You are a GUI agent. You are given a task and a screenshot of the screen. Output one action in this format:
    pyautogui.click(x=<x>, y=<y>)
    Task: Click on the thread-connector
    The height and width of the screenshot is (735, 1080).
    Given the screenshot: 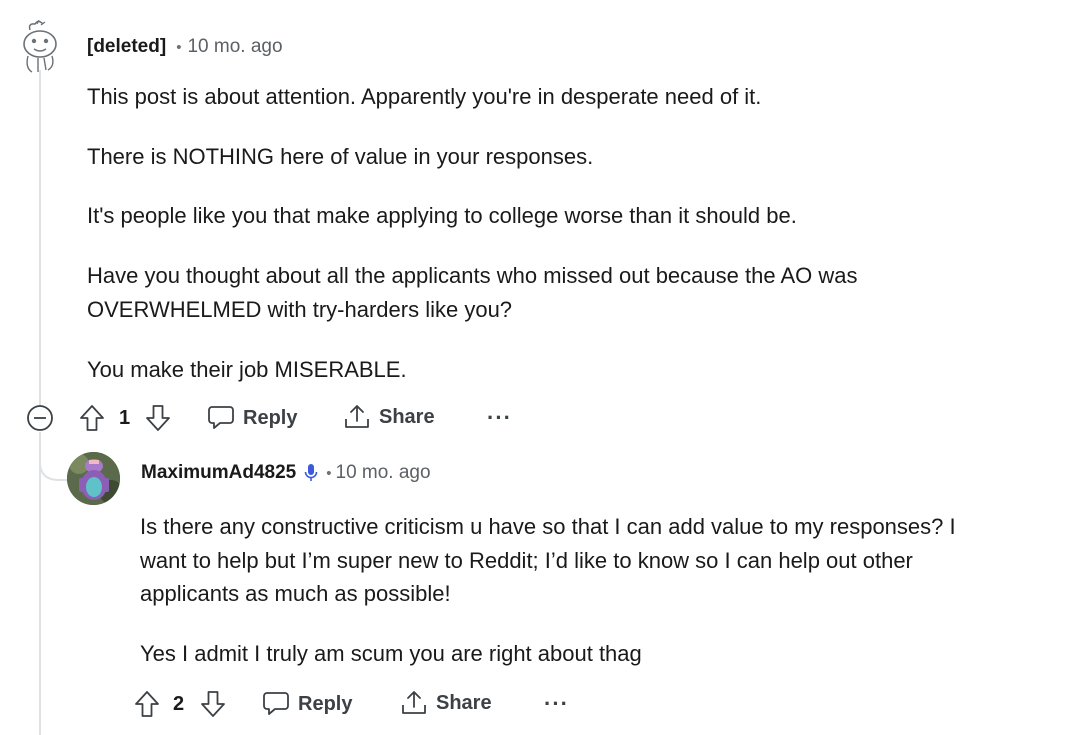 What is the action you would take?
    pyautogui.click(x=54, y=460)
    